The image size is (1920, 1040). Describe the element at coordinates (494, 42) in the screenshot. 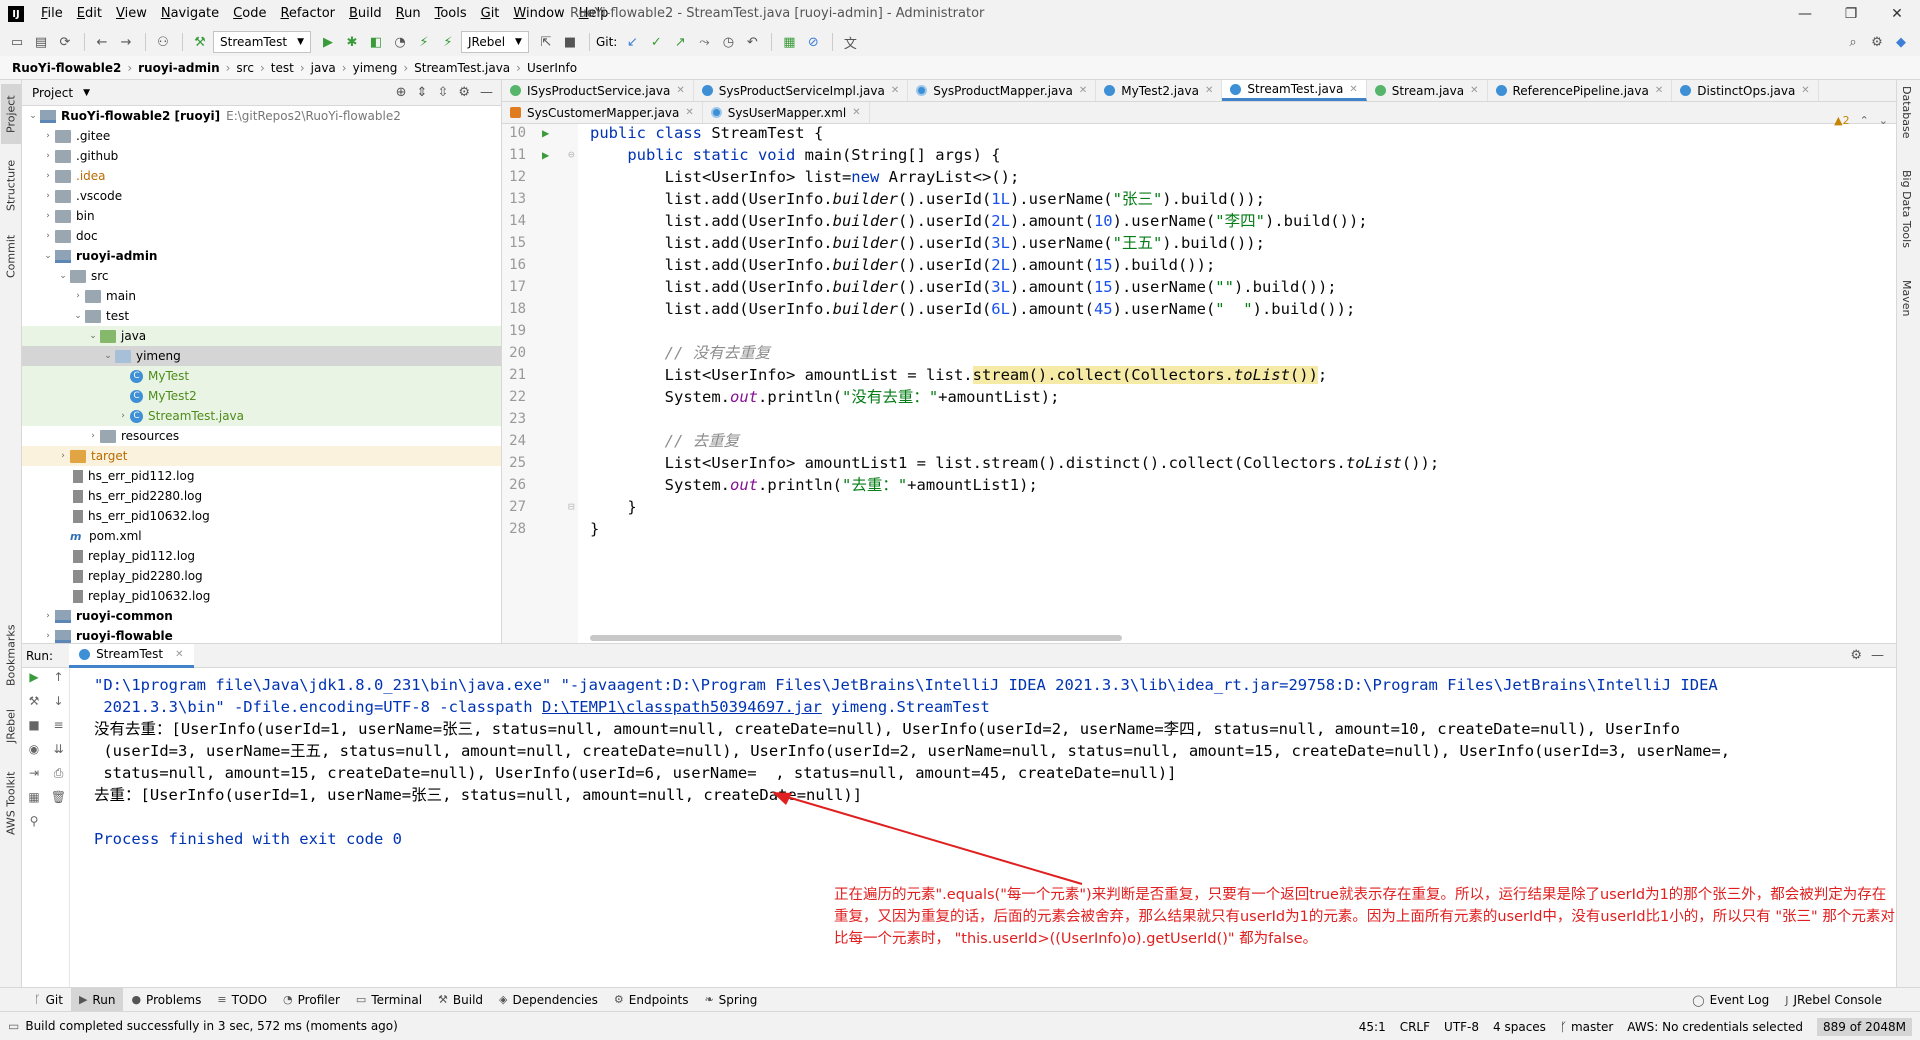

I see `jrebel-select: JRebel ▼` at that location.